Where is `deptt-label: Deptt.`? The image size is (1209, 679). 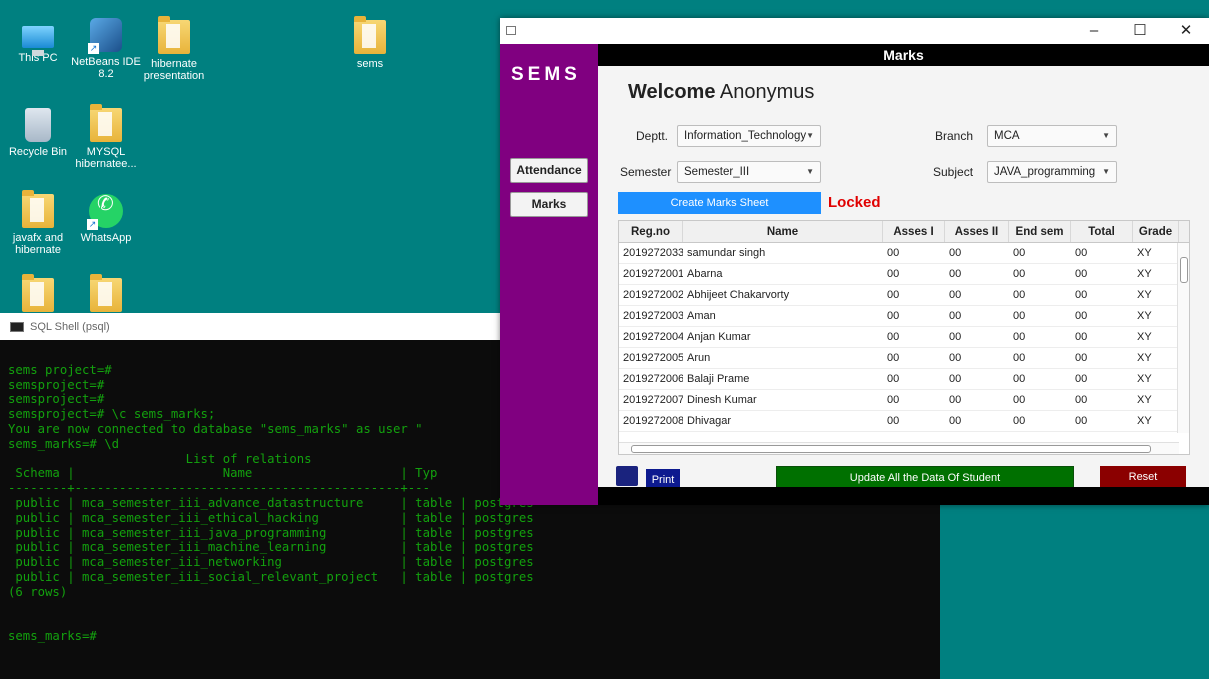
deptt-label: Deptt. is located at coordinates (652, 136).